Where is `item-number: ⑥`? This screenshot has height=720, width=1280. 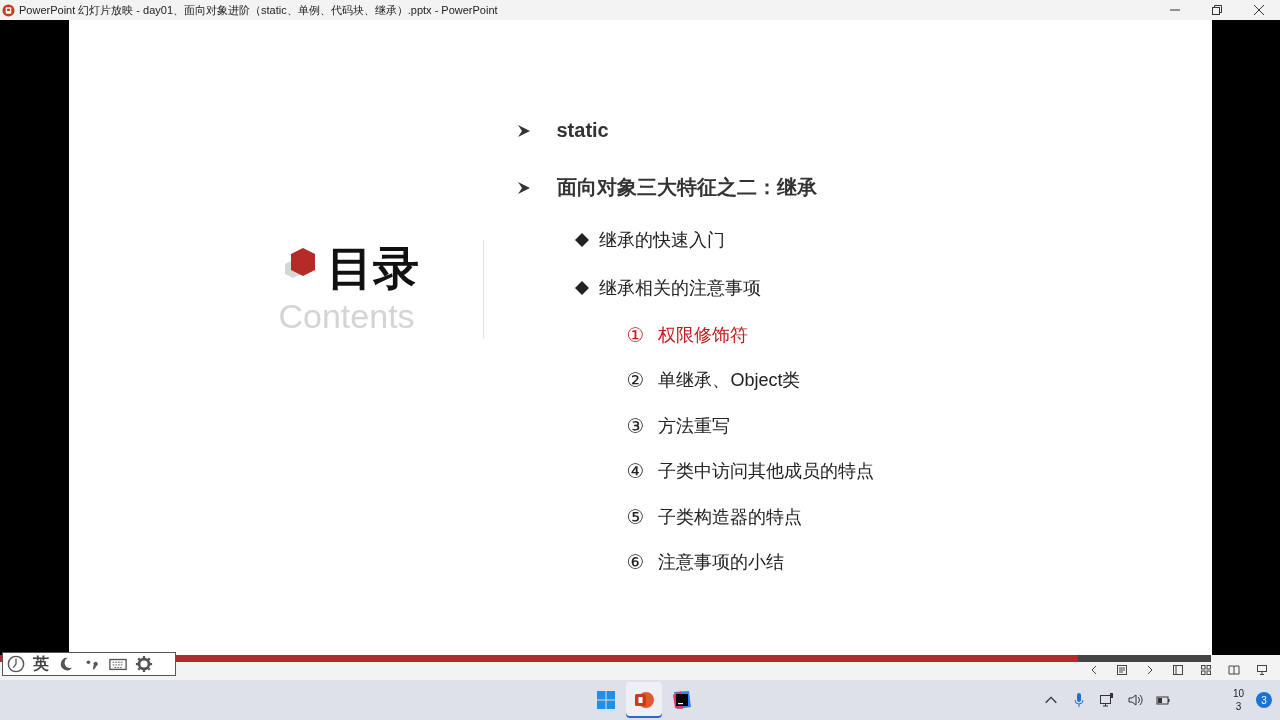 item-number: ⑥ is located at coordinates (635, 562).